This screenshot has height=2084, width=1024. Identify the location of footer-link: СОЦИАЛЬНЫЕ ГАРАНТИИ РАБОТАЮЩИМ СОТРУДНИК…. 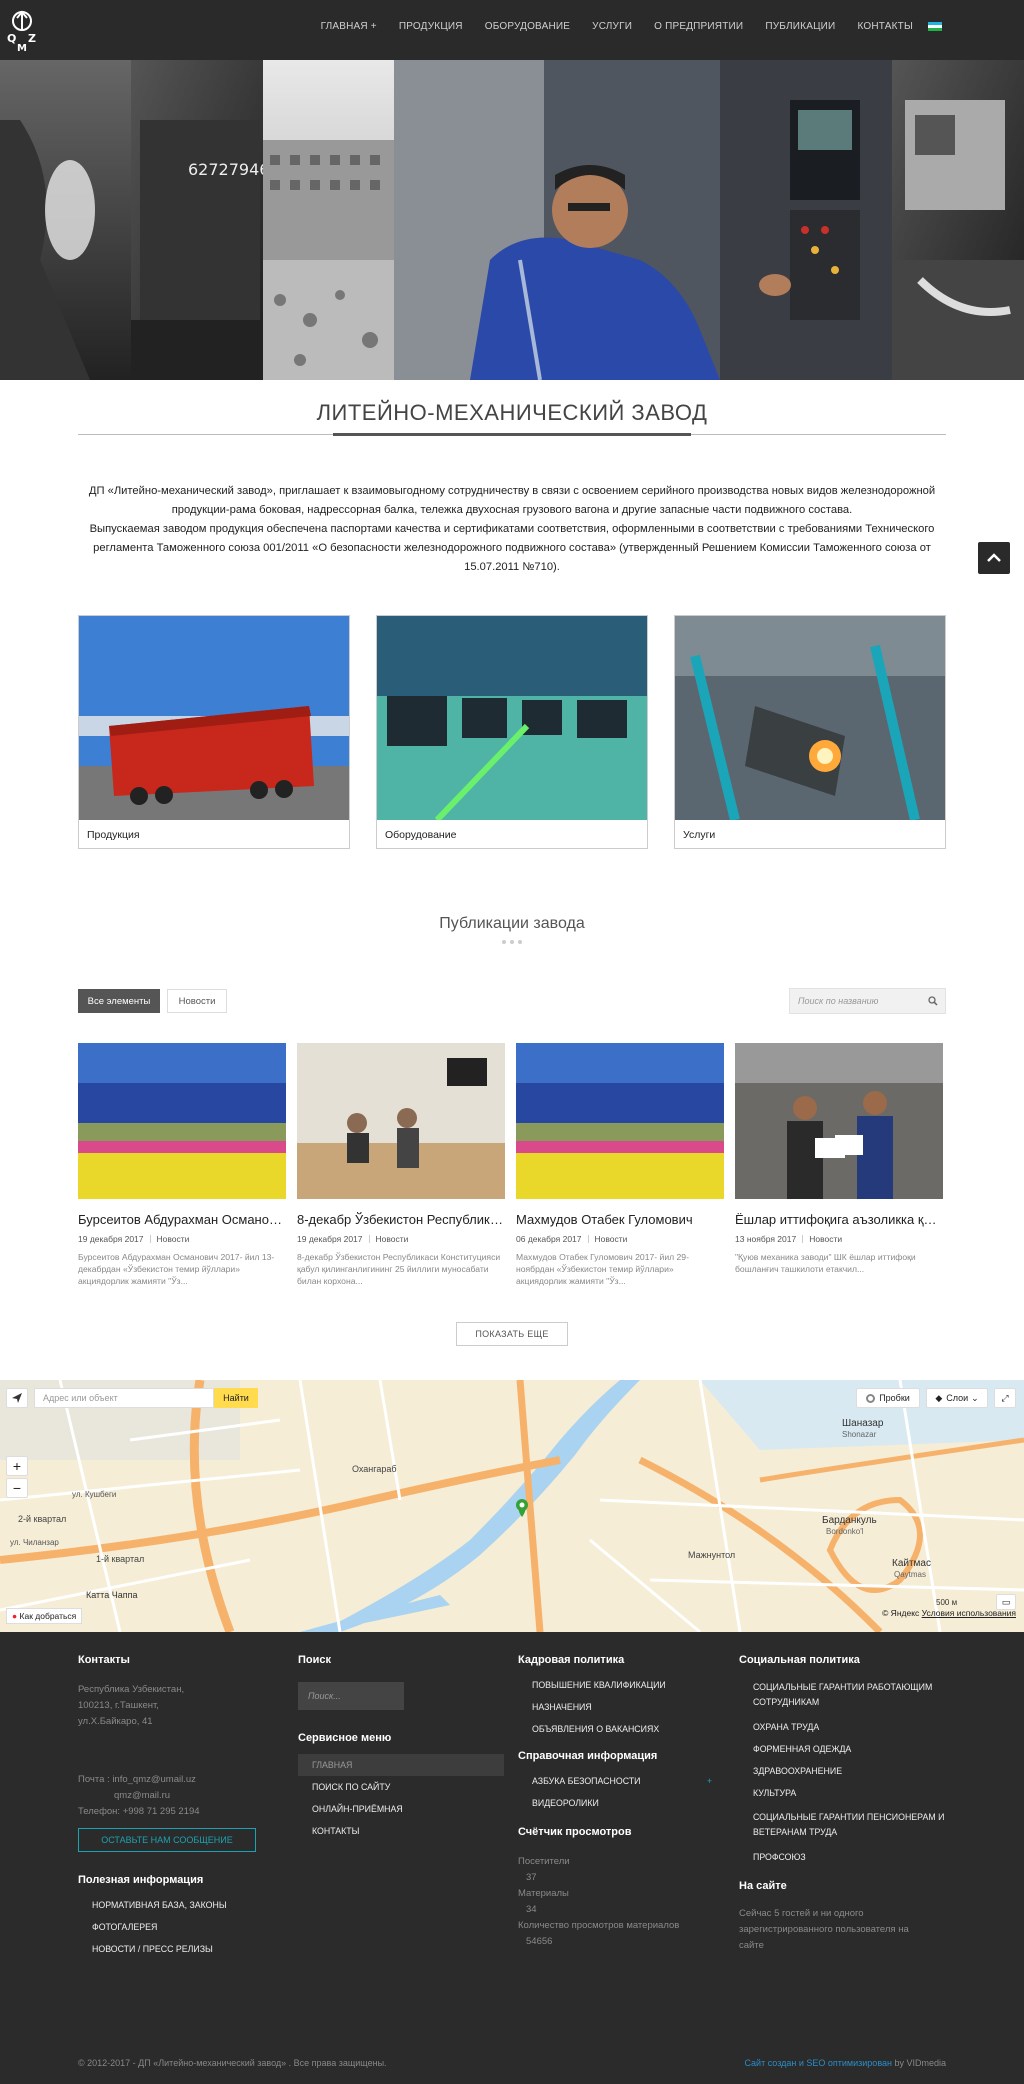
(844, 1695).